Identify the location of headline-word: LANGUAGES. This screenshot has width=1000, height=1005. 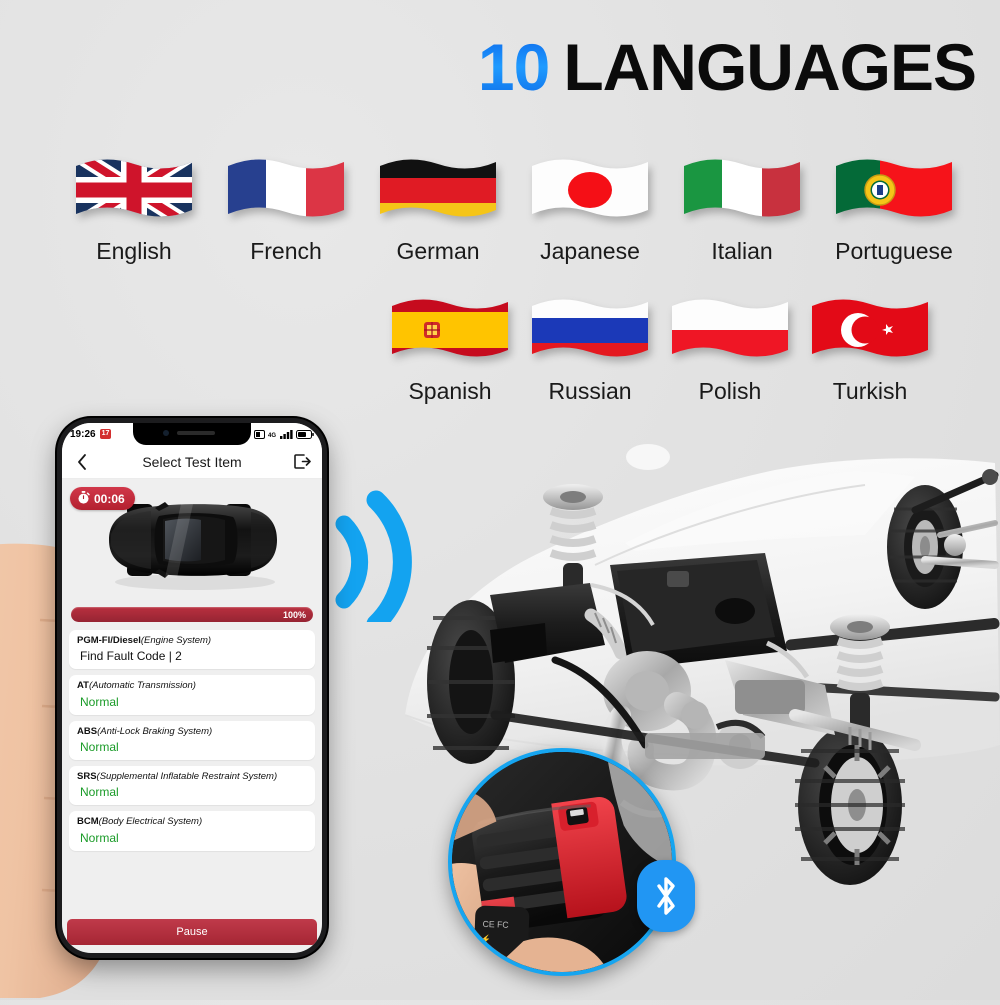
(770, 67).